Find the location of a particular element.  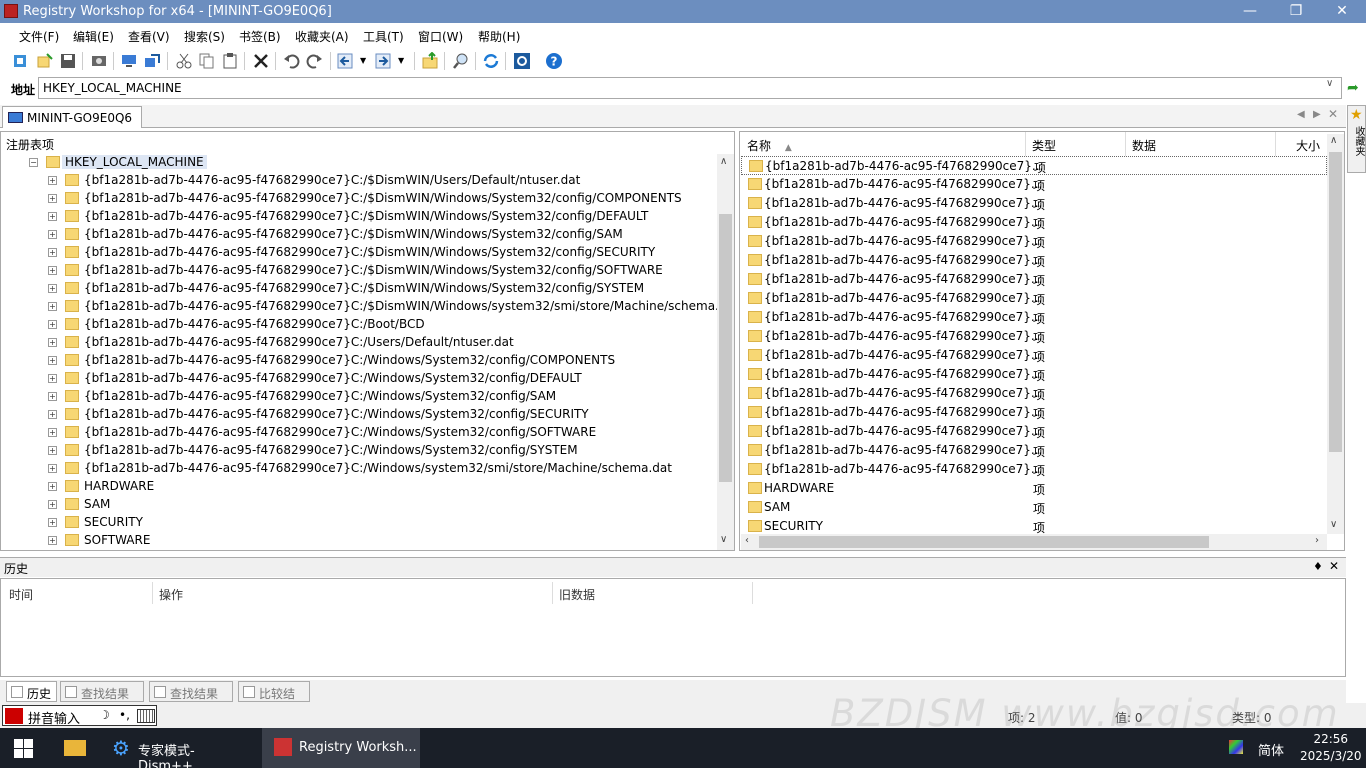

scroll-right-icon: › is located at coordinates (1317, 540).